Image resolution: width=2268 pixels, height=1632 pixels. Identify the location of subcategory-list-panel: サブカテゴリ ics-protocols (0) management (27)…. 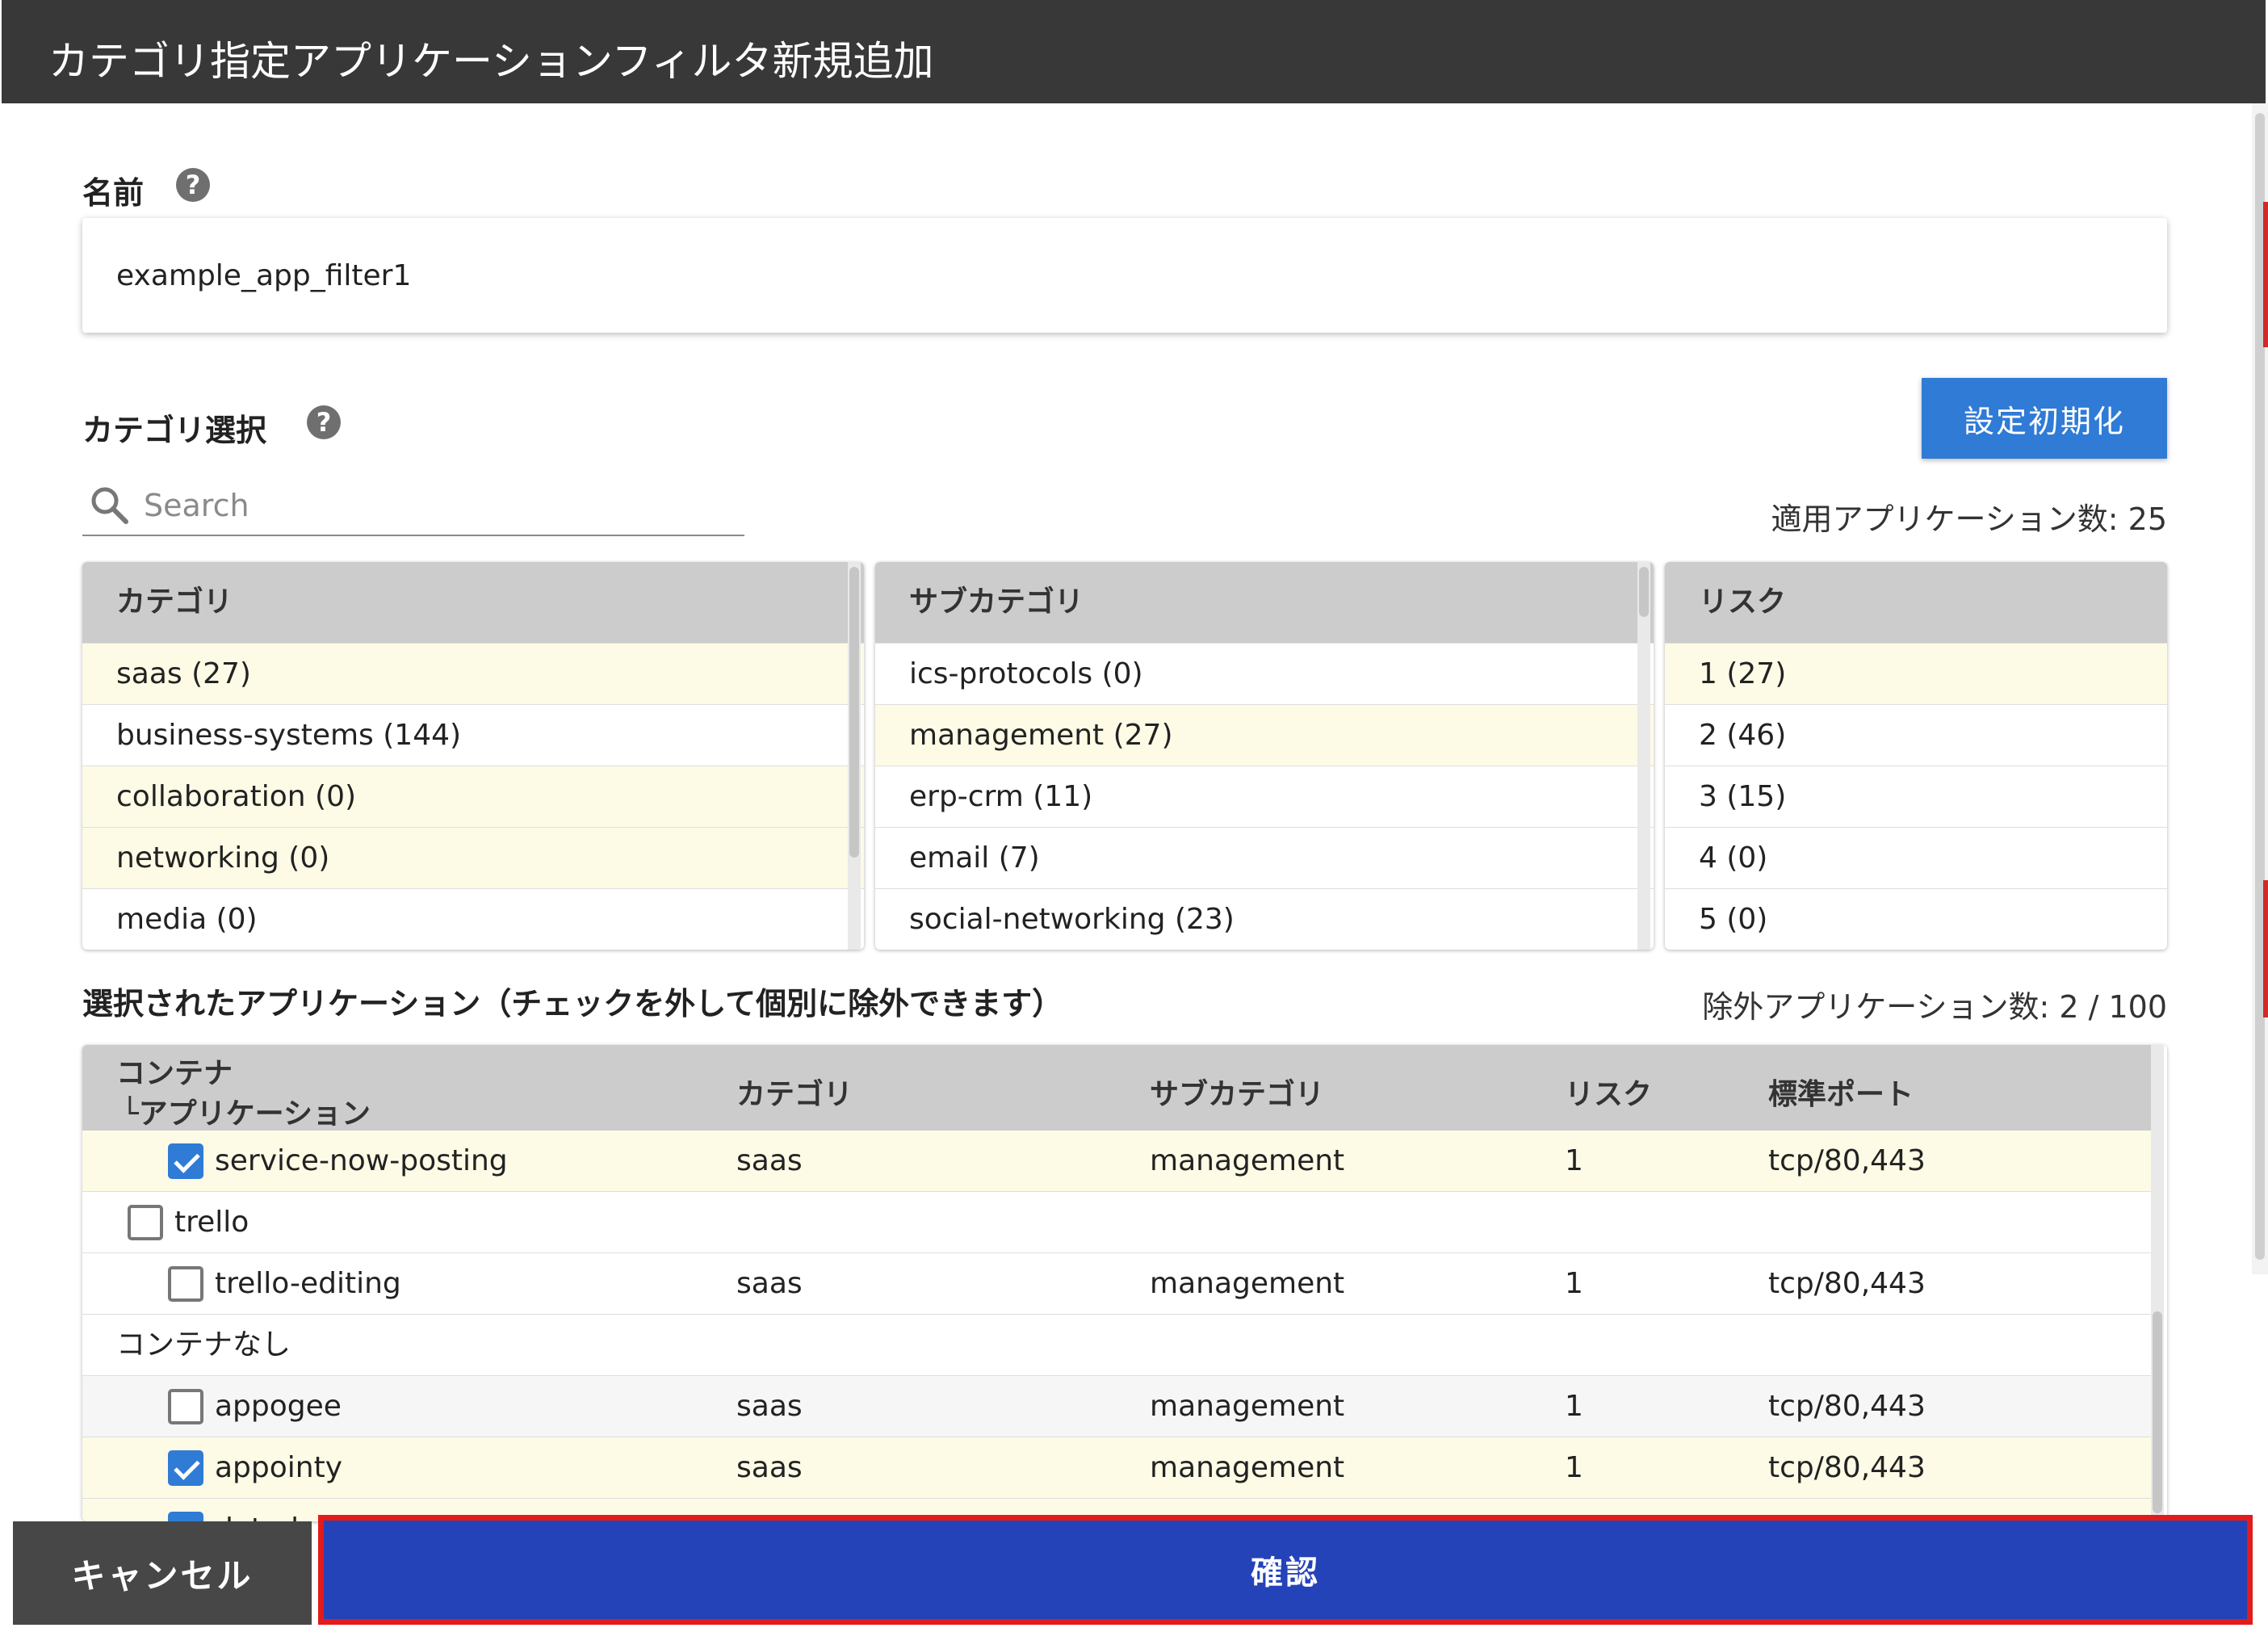
(1264, 756).